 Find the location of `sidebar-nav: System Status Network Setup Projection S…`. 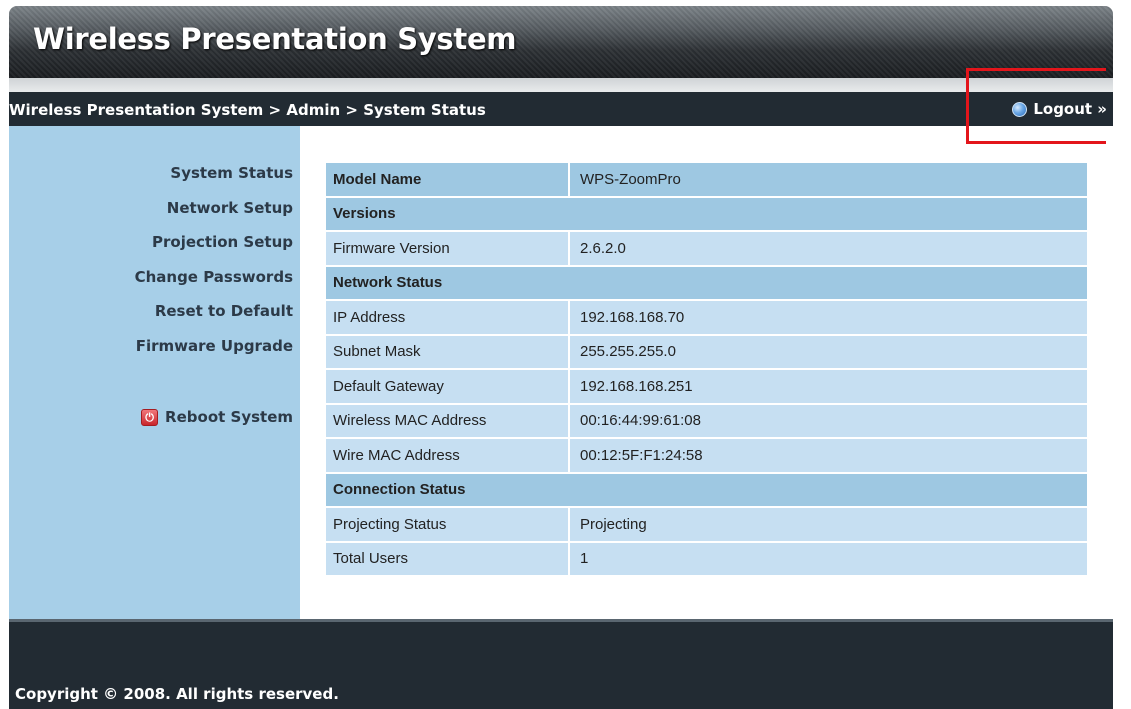

sidebar-nav: System Status Network Setup Projection S… is located at coordinates (214, 267).